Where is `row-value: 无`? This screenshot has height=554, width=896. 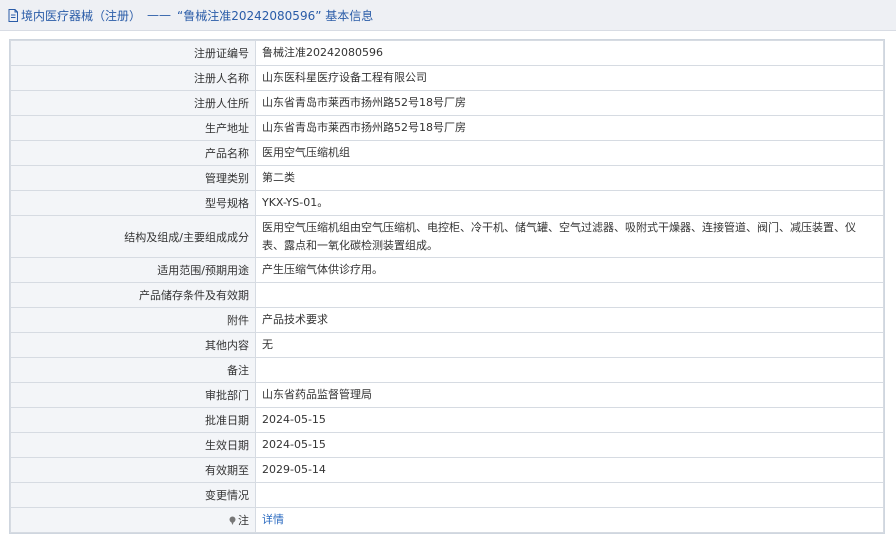
row-value: 无 is located at coordinates (569, 345).